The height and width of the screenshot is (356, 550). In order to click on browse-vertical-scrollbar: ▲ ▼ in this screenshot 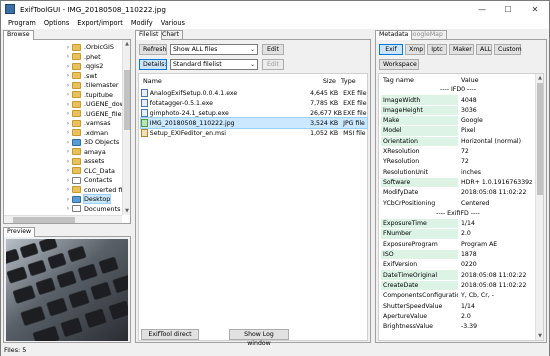, I will do `click(126, 127)`.